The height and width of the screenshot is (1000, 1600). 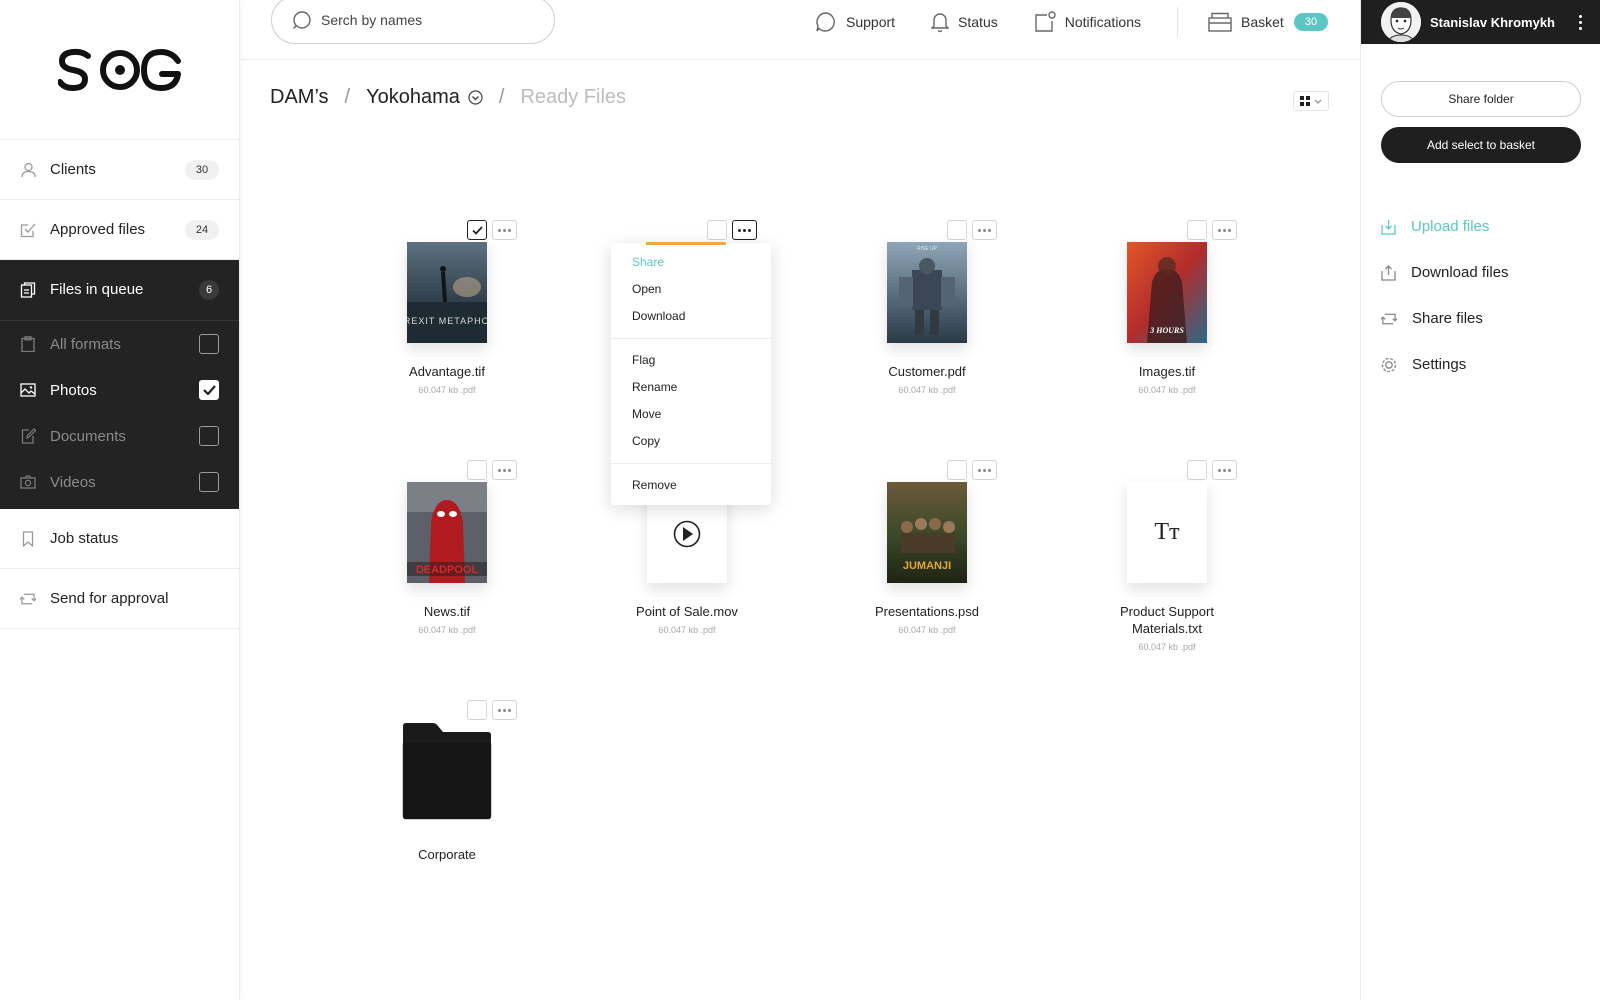 I want to click on filter-photos: Photos, so click(x=119, y=390).